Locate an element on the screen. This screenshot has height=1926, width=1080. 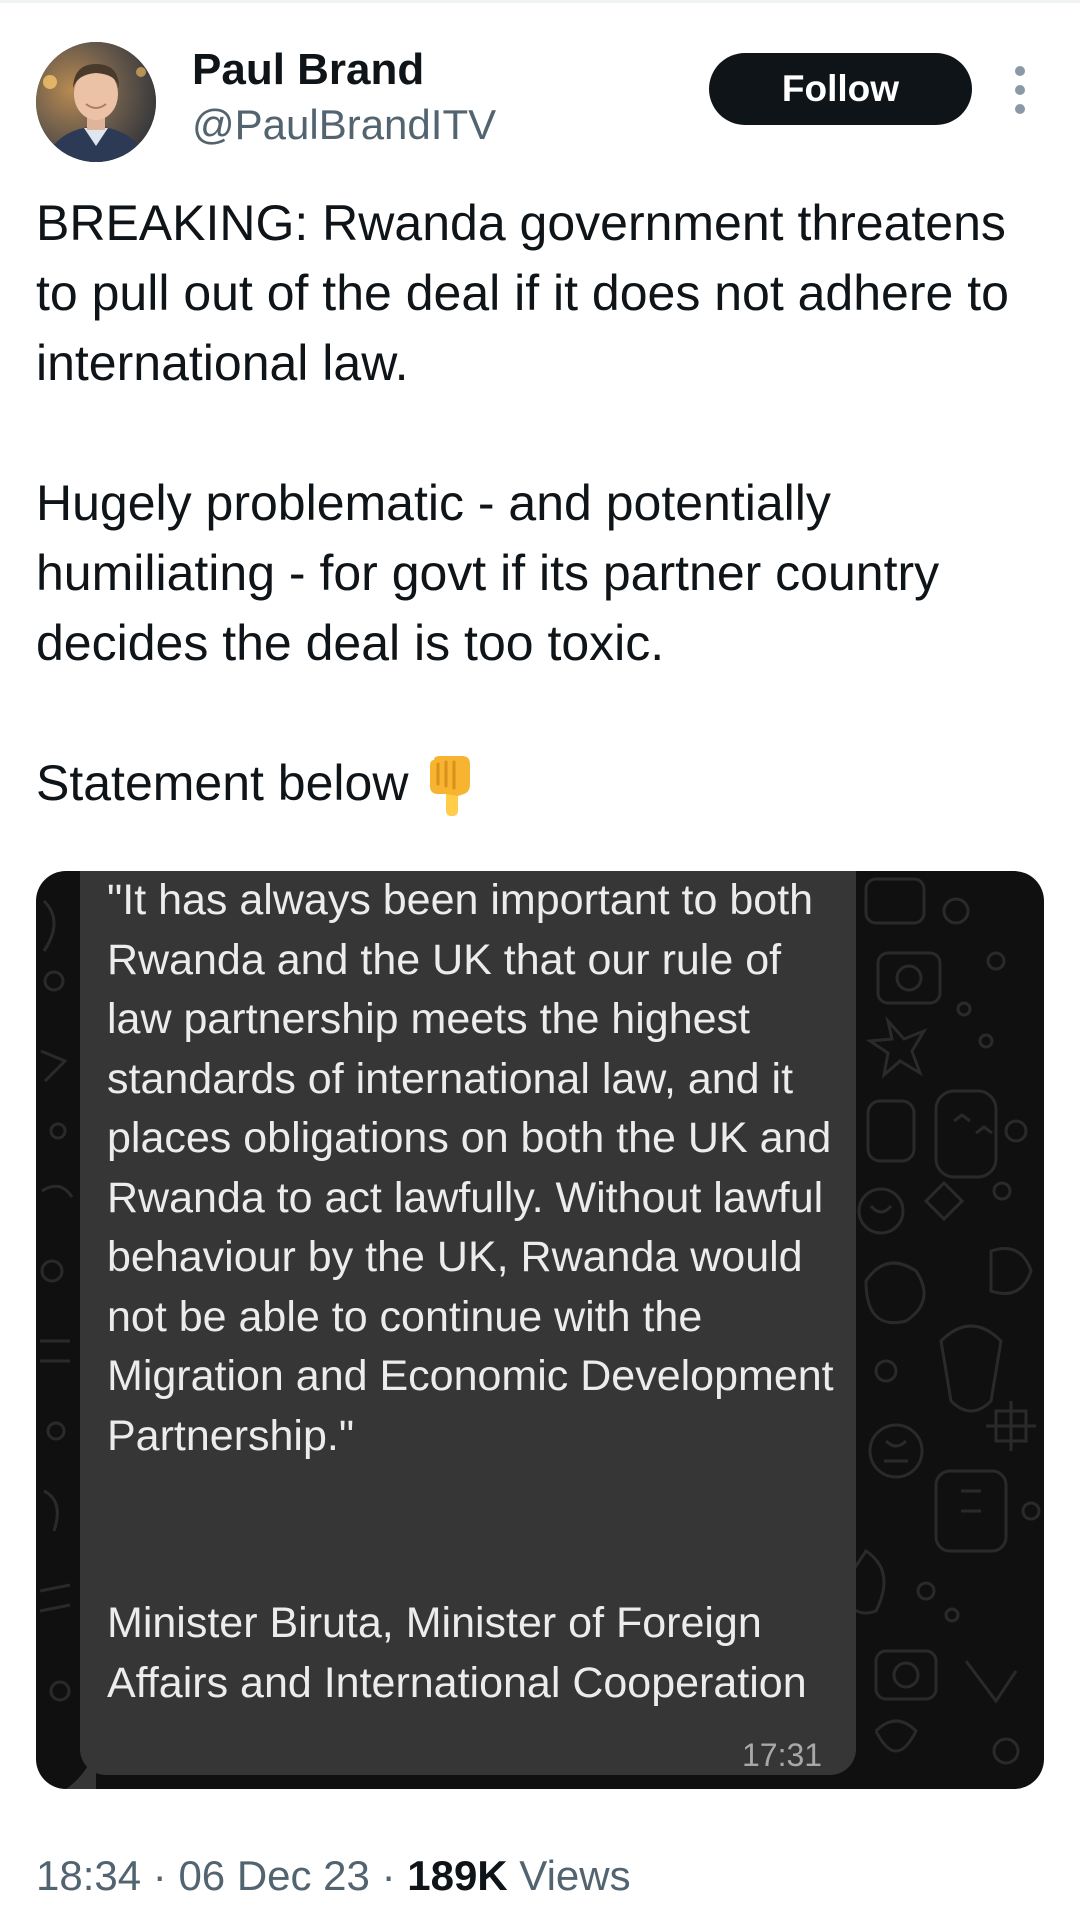
tweet-meta: 18:34 · 06 Dec 23 · 189K Views is located at coordinates (333, 1876).